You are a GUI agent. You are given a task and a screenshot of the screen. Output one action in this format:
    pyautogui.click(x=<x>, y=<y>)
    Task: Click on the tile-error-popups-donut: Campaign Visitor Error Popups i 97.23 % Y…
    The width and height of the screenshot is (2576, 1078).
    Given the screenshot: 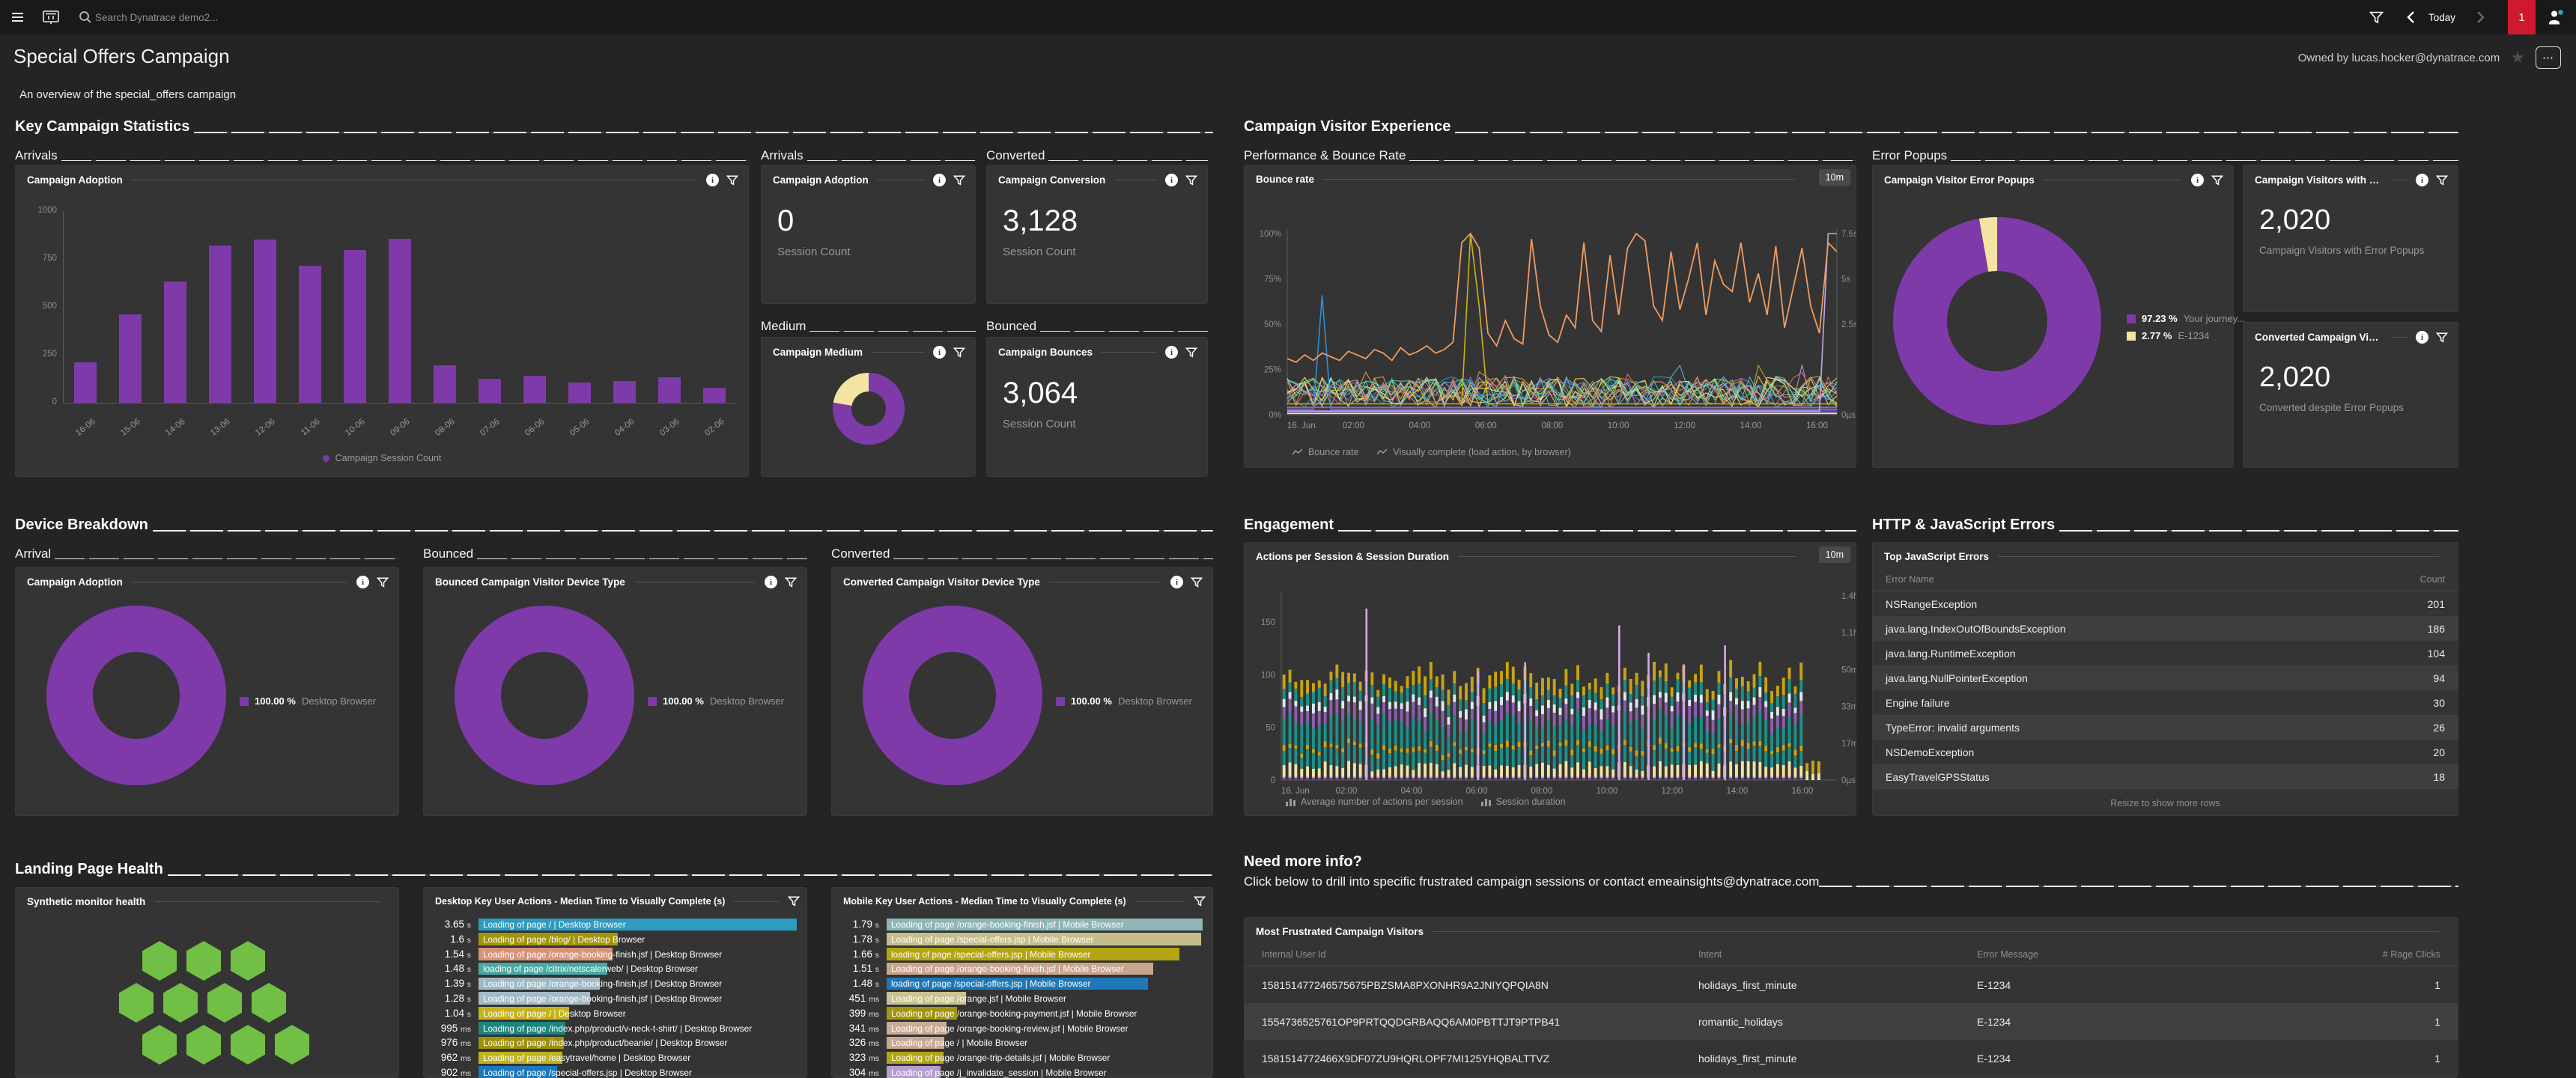 What is the action you would take?
    pyautogui.click(x=2058, y=316)
    